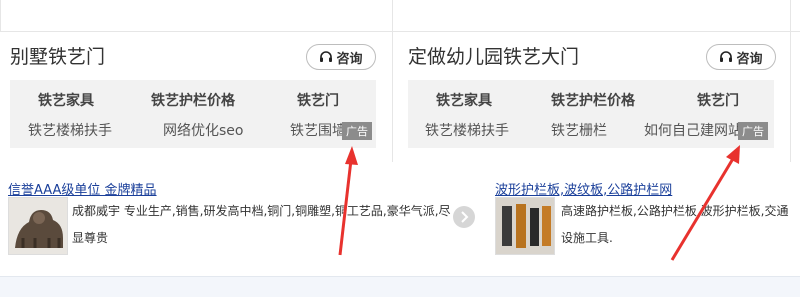  Describe the element at coordinates (262, 226) in the screenshot. I see `ad-description: 成都威宇 专业生产,销售,研发高中档,铜门,铜雕塑,铜工艺品,豪华气派,尽显尊贵` at that location.